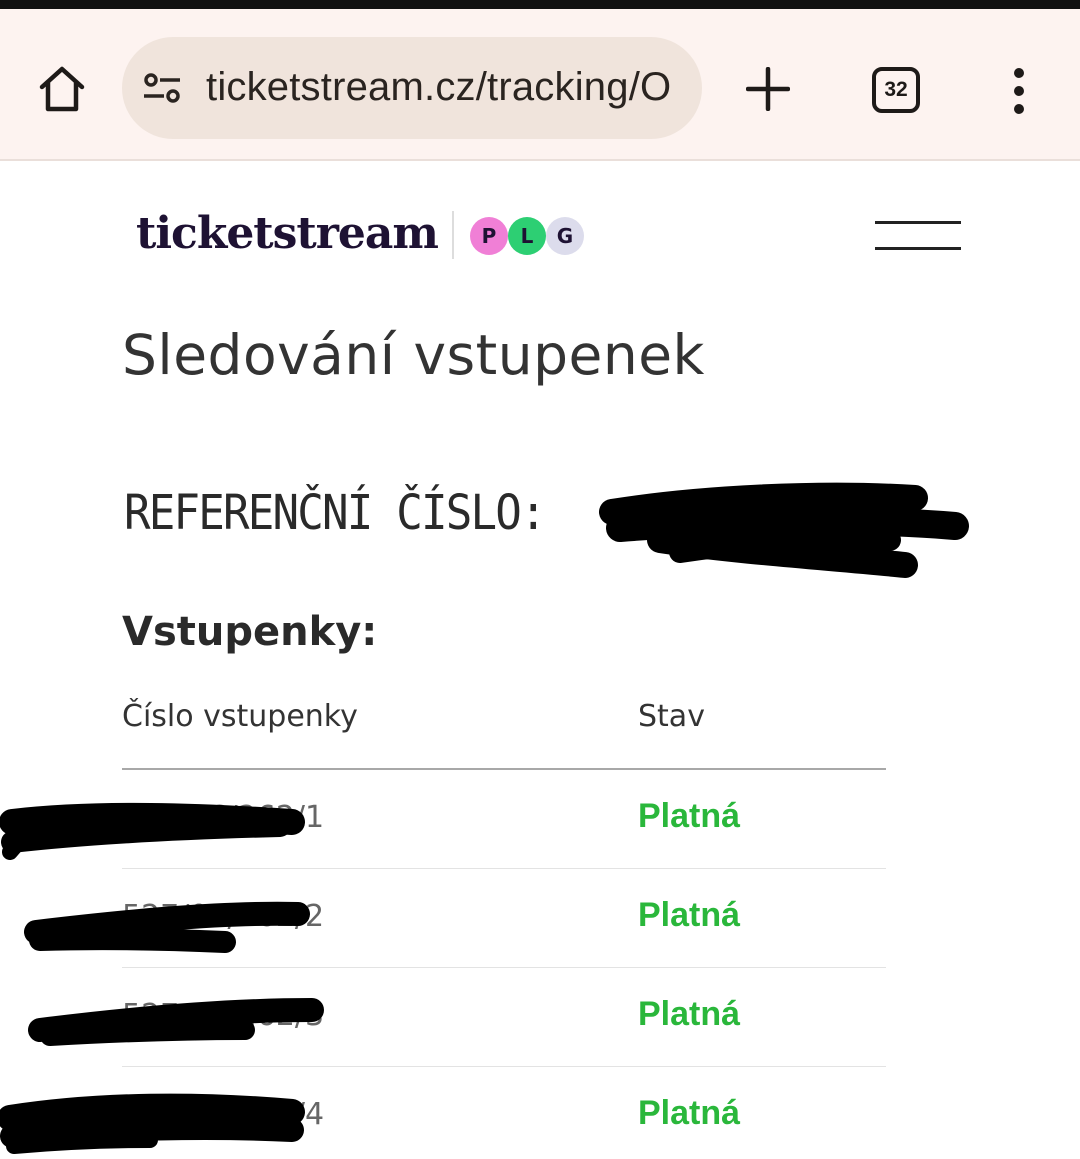  What do you see at coordinates (504, 1017) in the screenshot?
I see `table-row: 527/06/262/3 Platná` at bounding box center [504, 1017].